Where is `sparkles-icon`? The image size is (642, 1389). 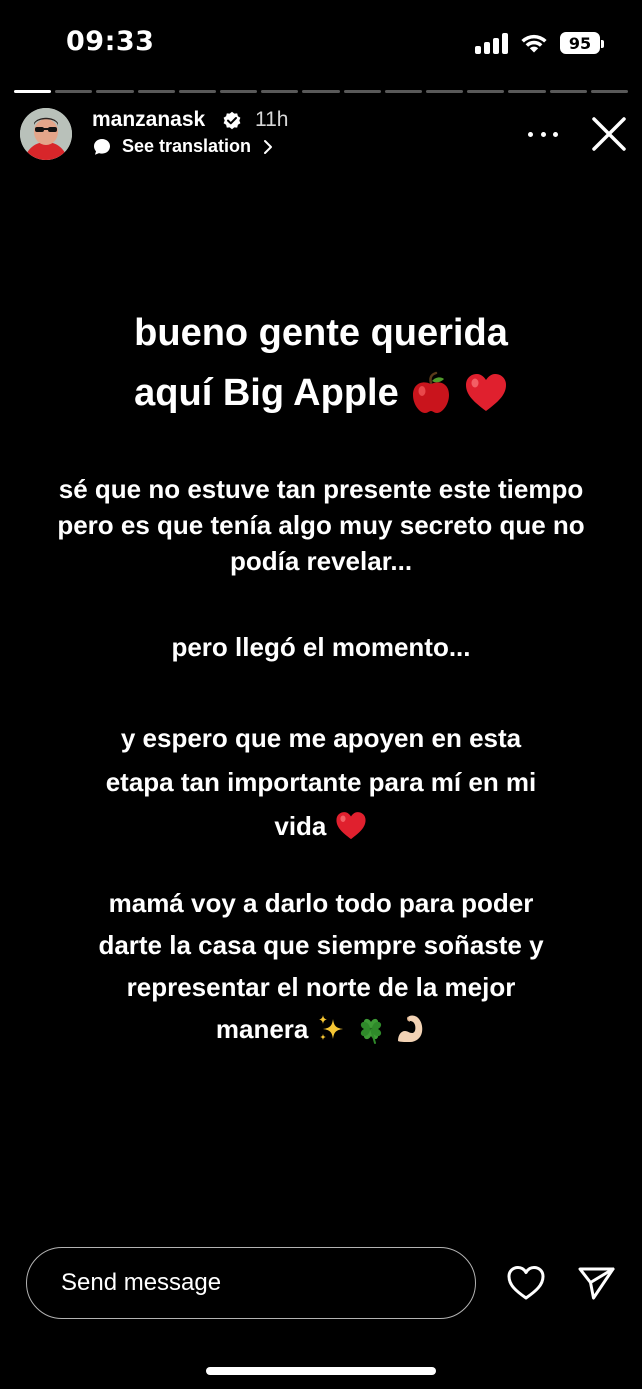 sparkles-icon is located at coordinates (330, 1028).